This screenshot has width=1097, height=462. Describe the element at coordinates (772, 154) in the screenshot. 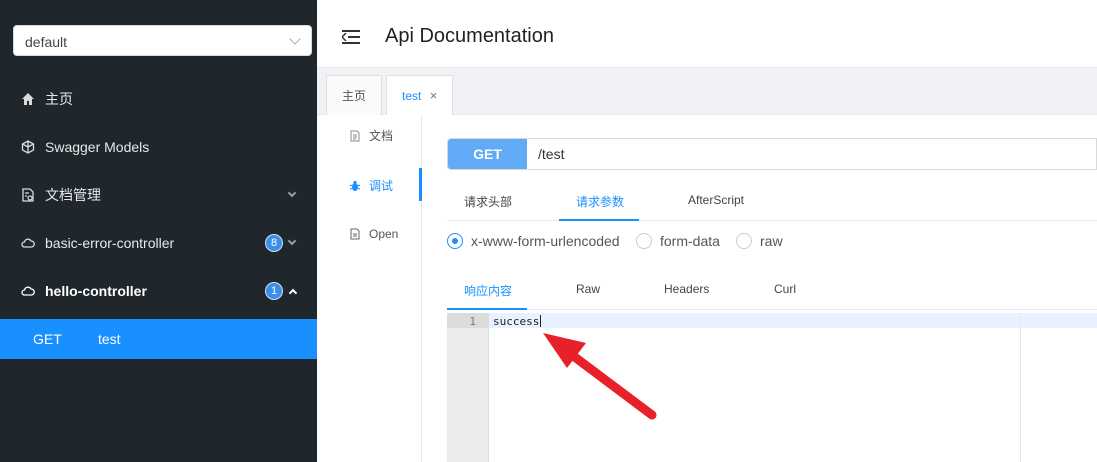

I see `request-url-bar: GET /test` at that location.